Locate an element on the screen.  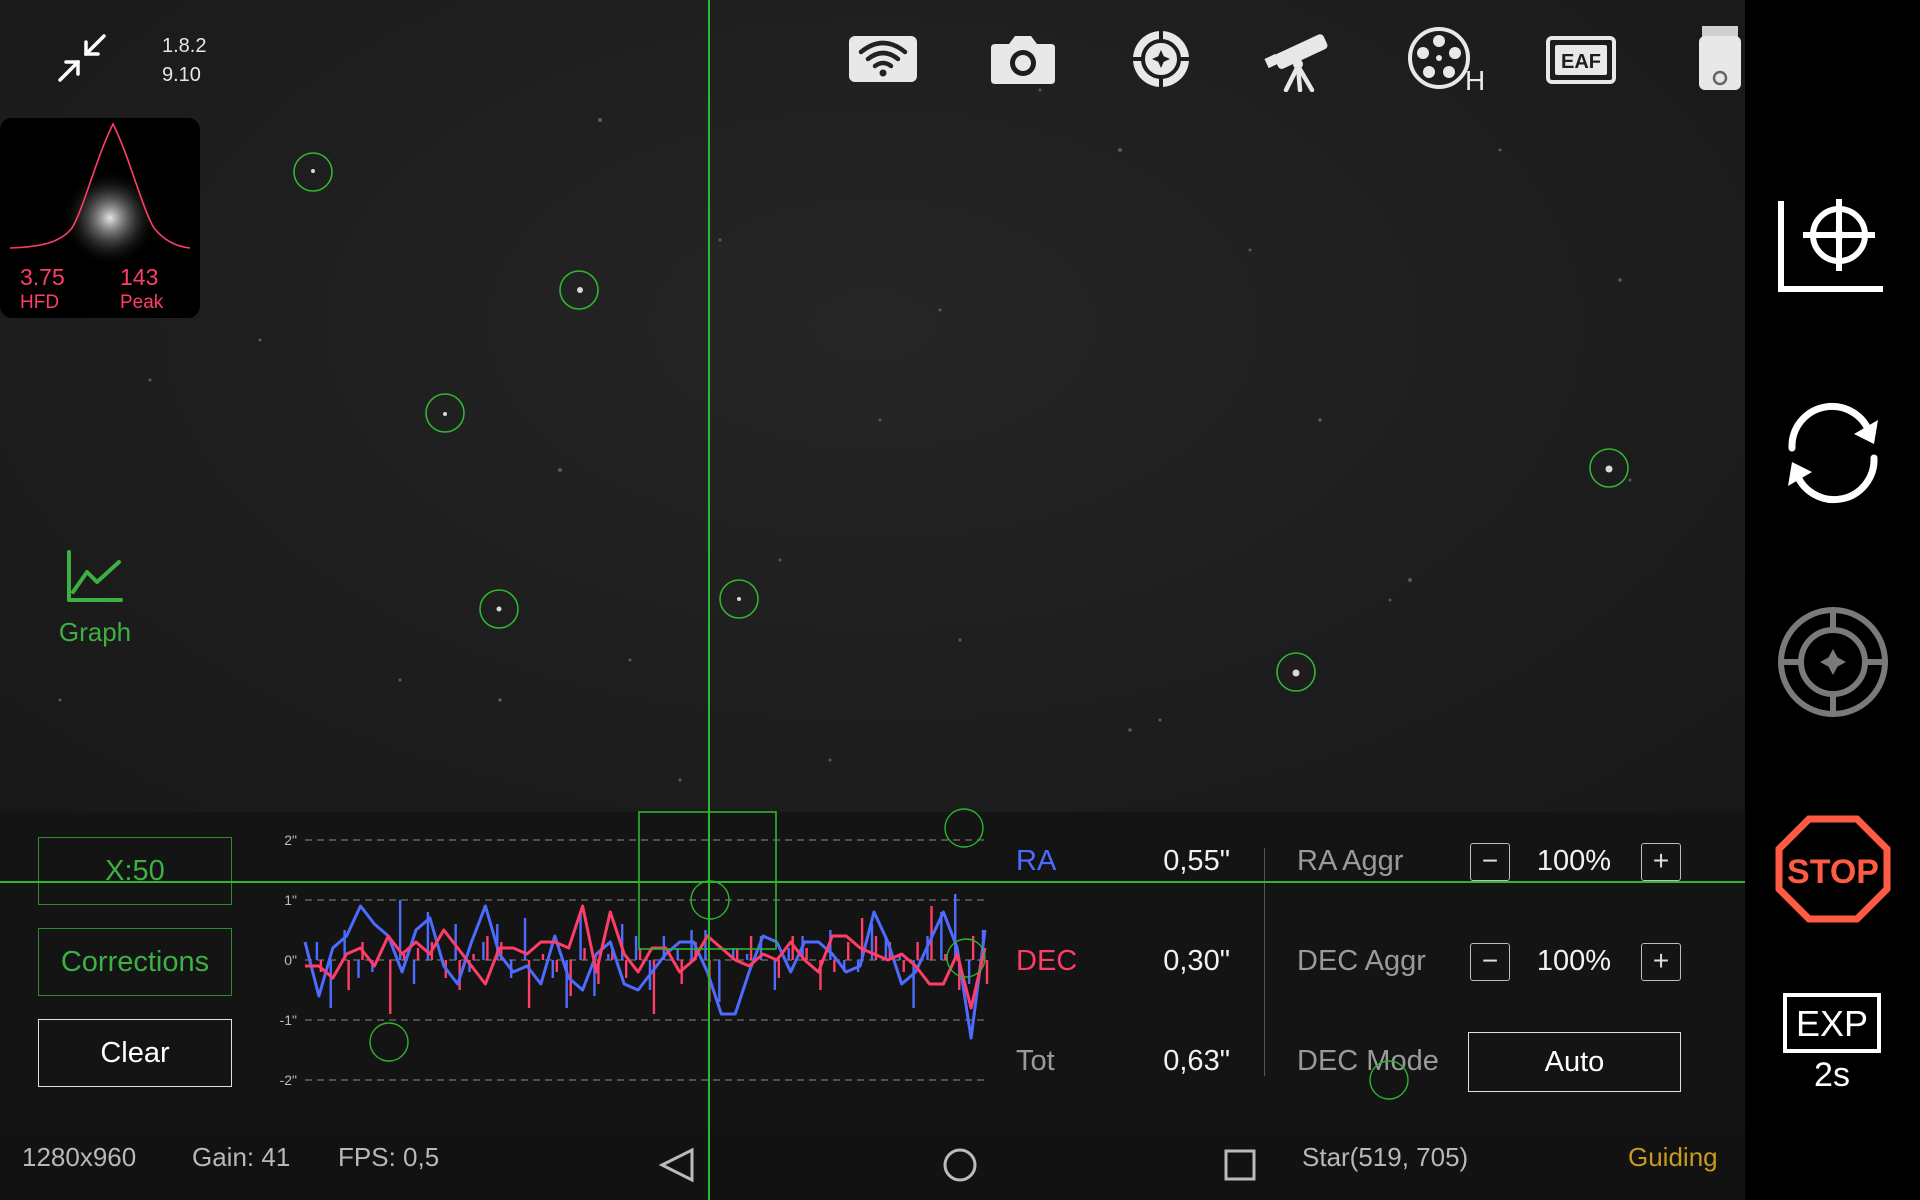
telescope-icon is located at coordinates (1300, 59).